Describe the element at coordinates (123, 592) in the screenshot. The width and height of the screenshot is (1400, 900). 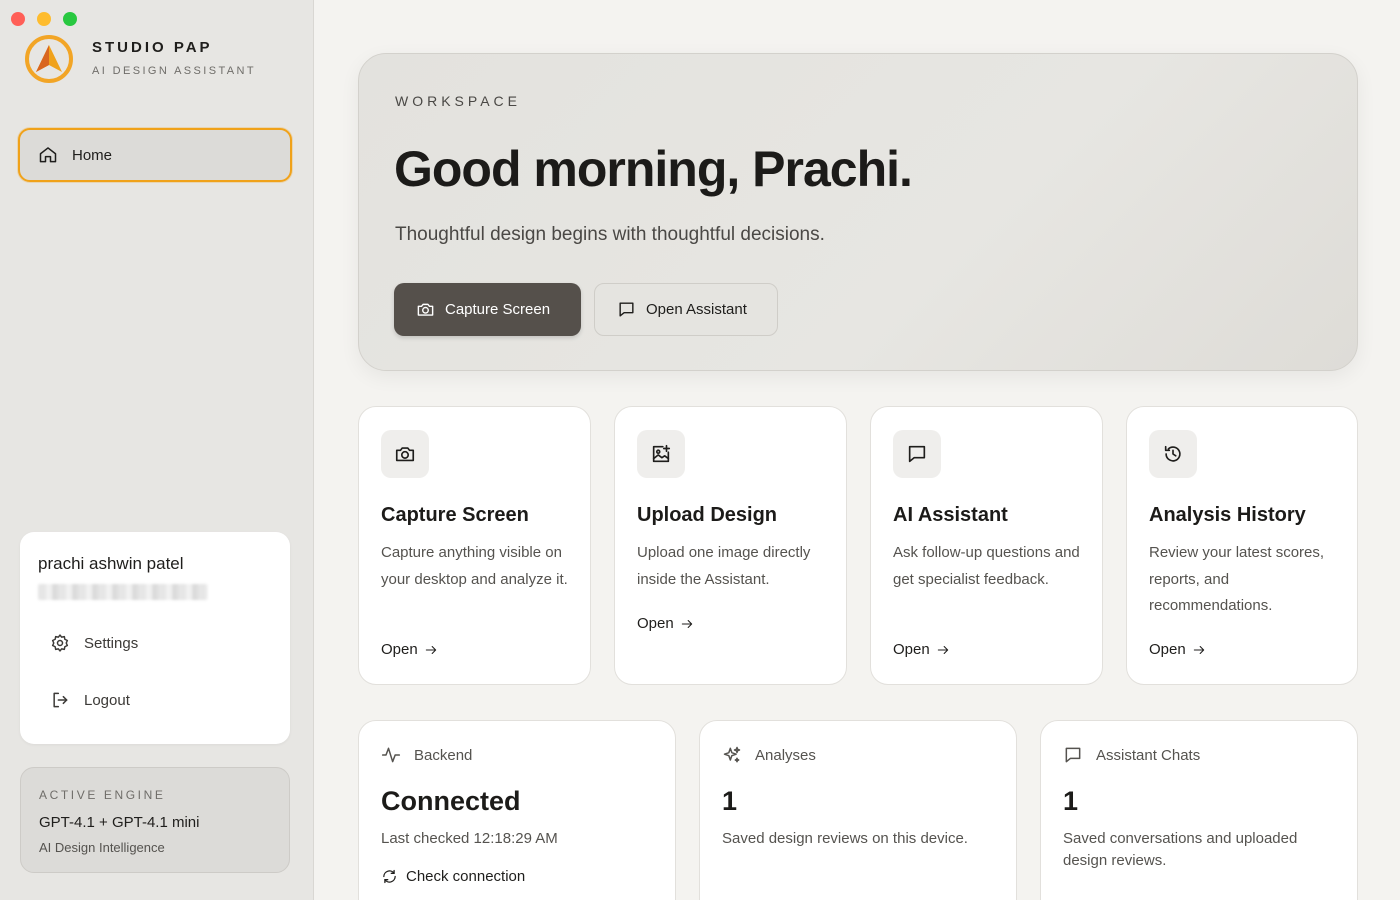
I see `redacted-email` at that location.